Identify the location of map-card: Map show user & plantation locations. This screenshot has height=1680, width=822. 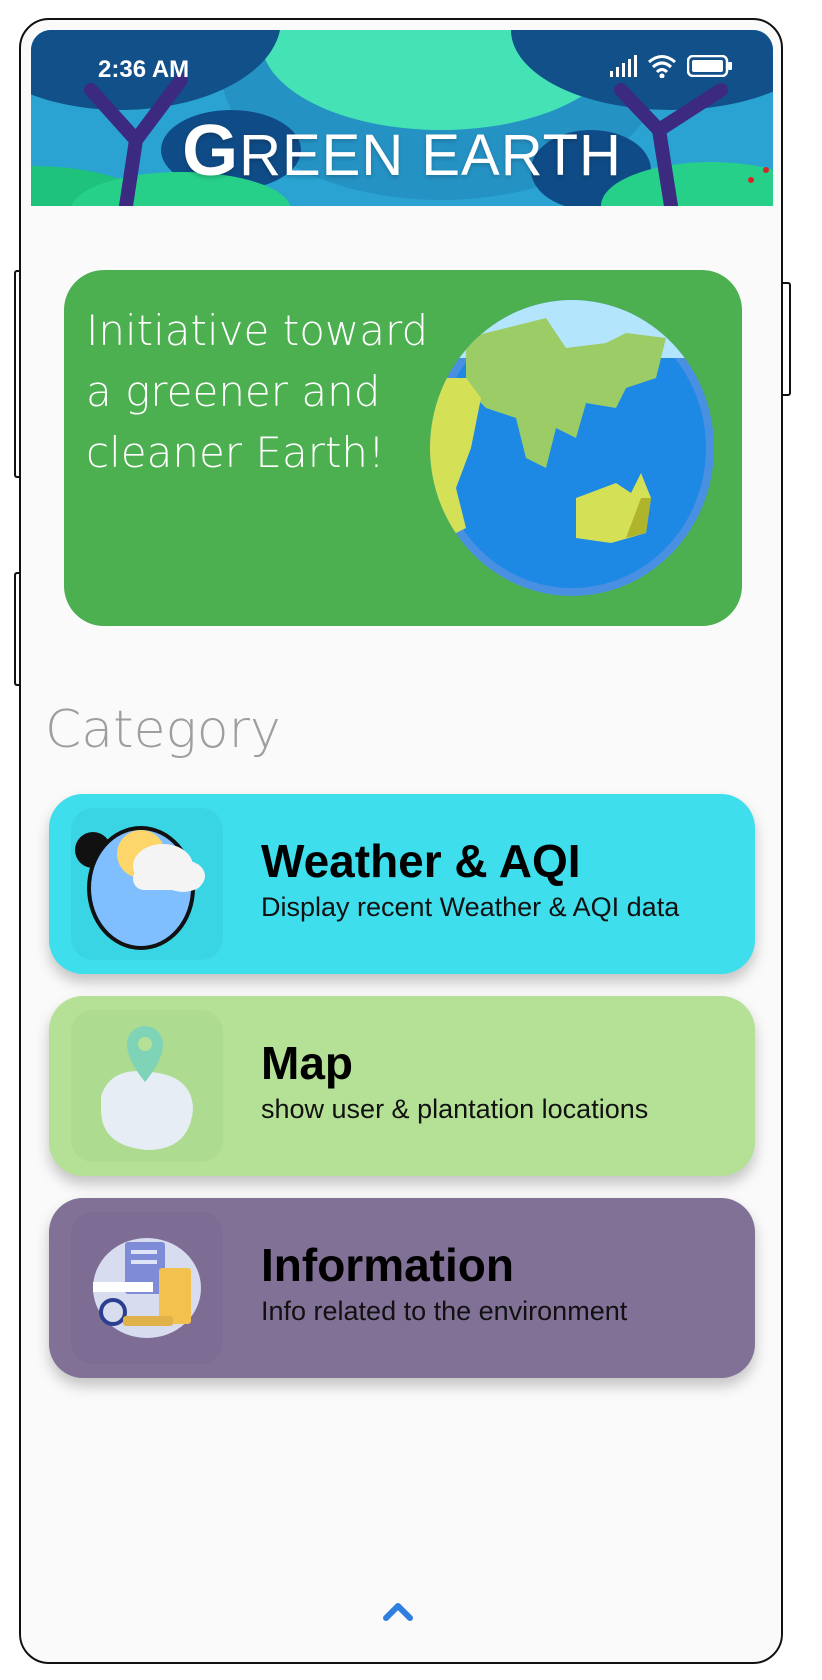
(402, 1086).